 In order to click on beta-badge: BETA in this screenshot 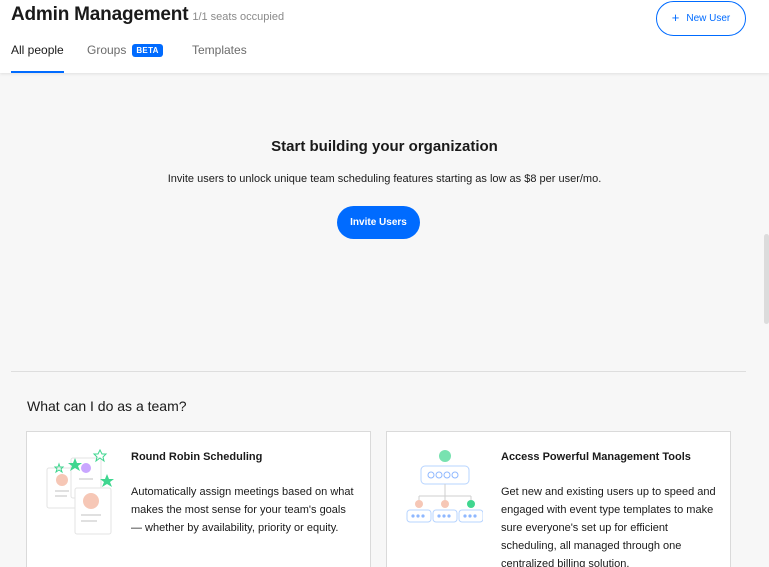, I will do `click(147, 50)`.